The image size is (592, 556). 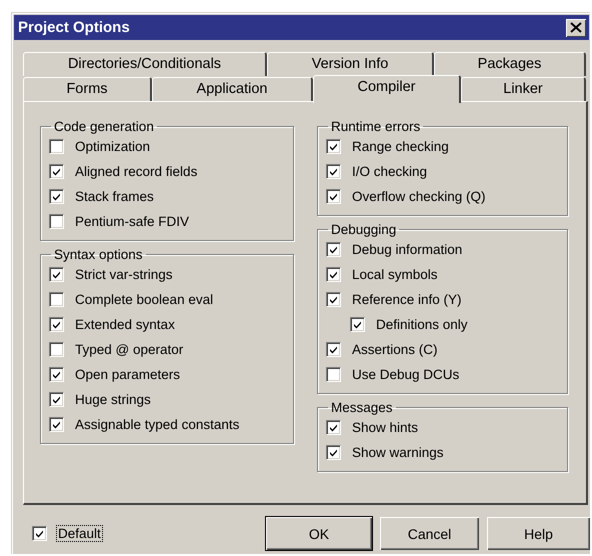 I want to click on checkbox-label: Stack frames, so click(x=114, y=196).